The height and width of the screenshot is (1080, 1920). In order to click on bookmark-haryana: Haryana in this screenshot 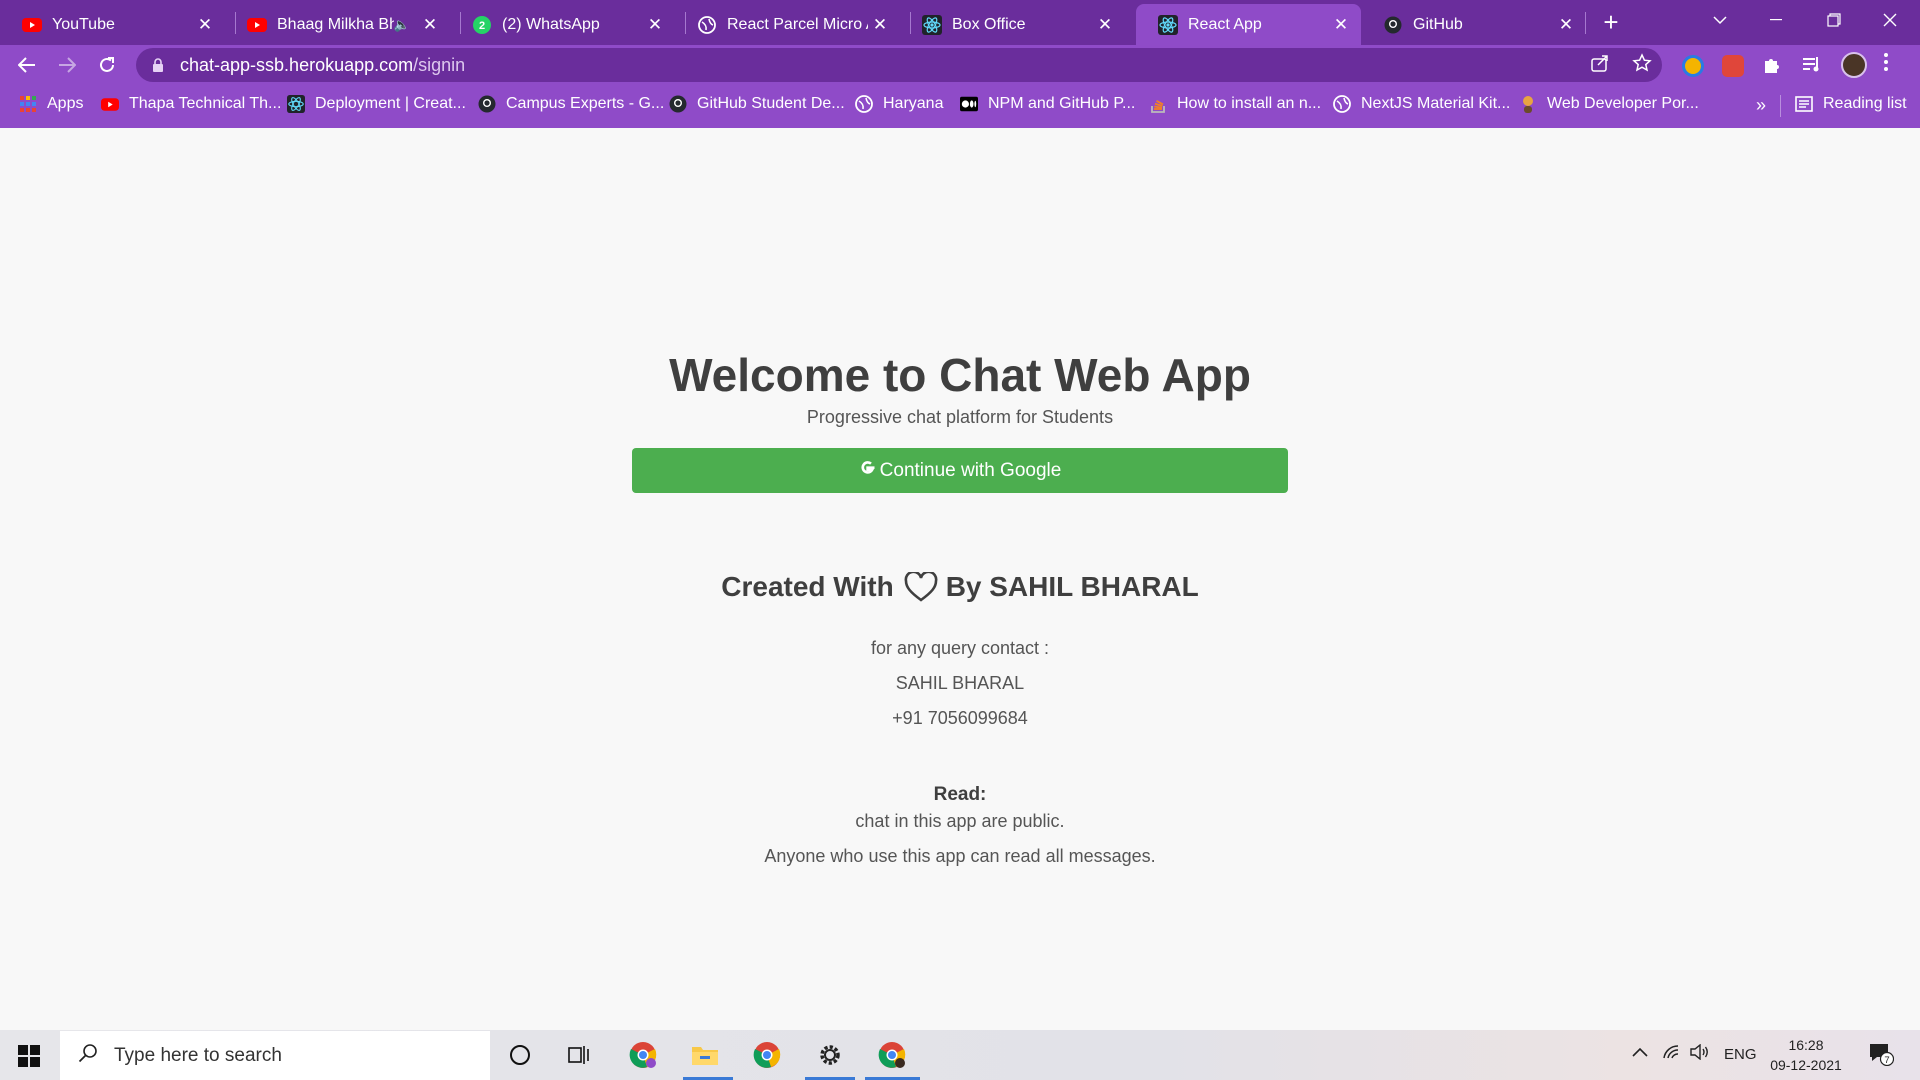, I will do `click(899, 104)`.